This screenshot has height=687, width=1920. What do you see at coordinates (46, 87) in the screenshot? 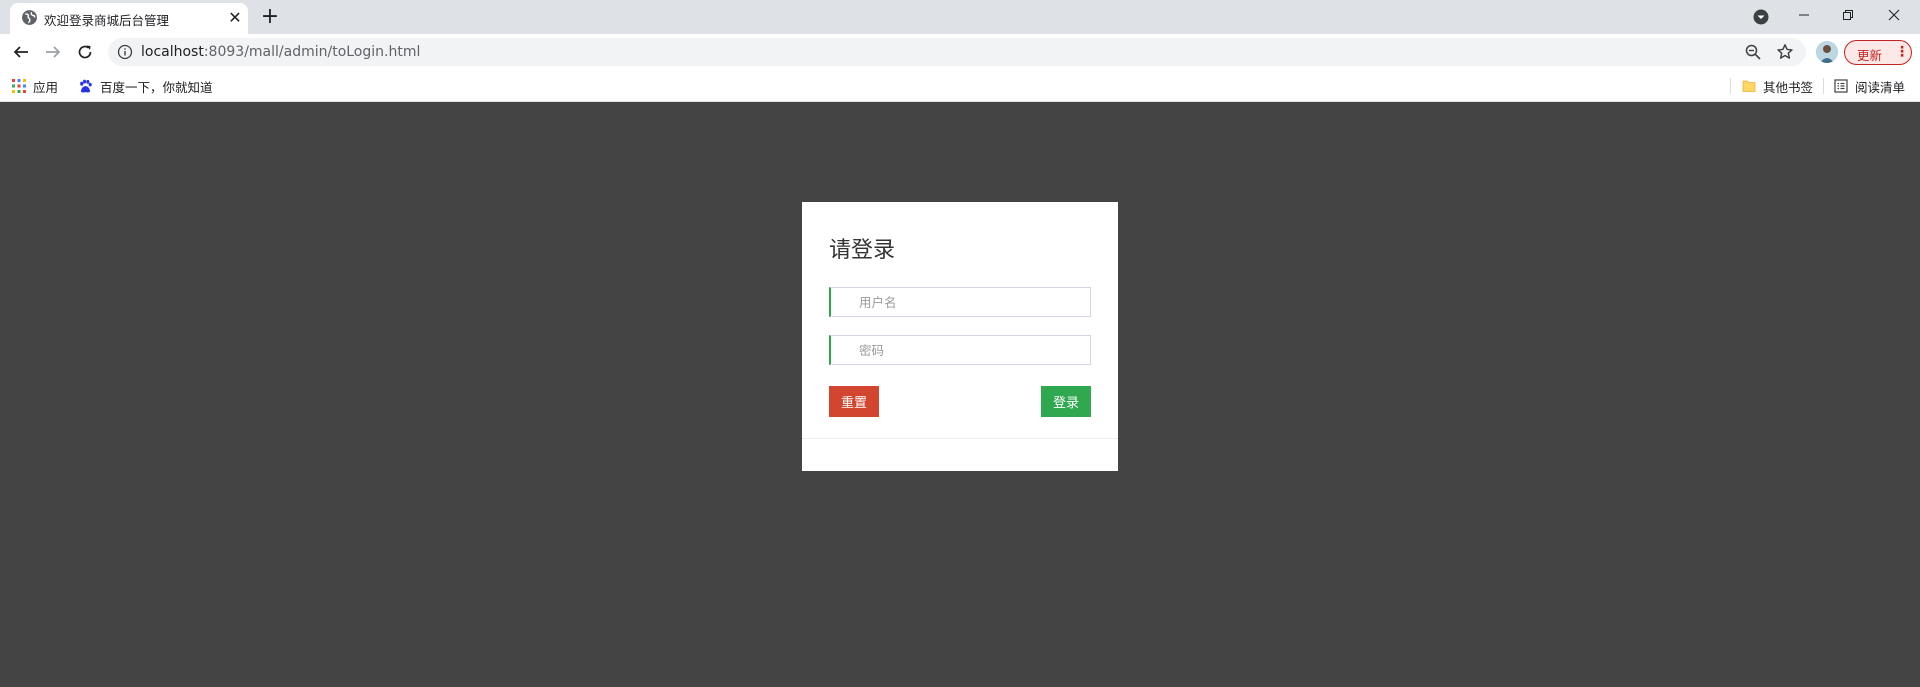
I see `bookmark-apps-label: 应用` at bounding box center [46, 87].